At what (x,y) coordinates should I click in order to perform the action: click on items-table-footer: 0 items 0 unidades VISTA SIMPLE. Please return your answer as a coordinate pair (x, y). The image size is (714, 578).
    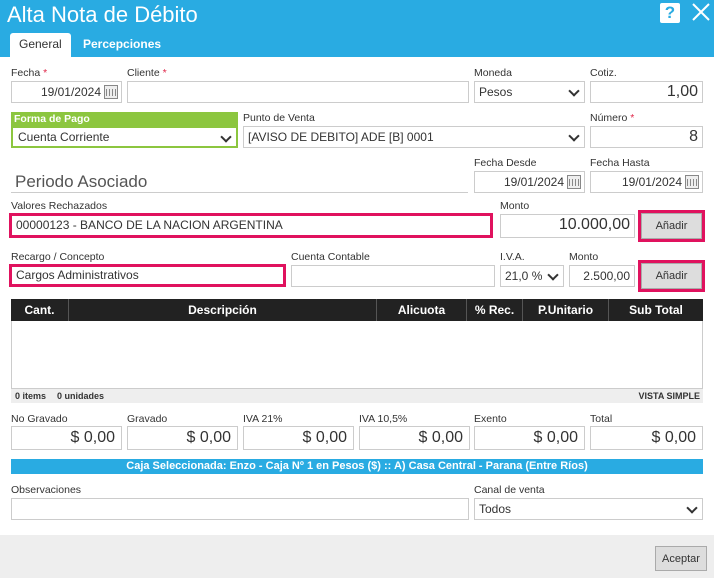
    Looking at the image, I should click on (357, 396).